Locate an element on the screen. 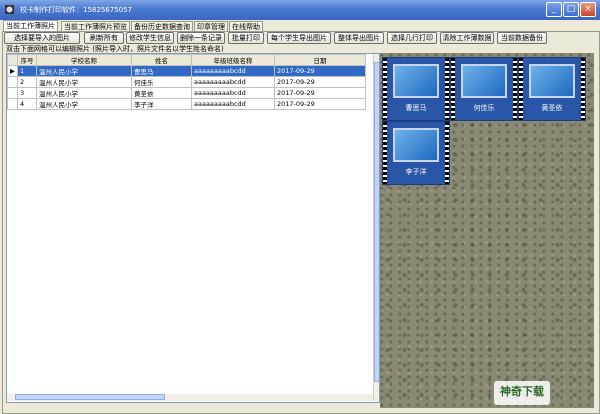 Image resolution: width=600 pixels, height=414 pixels. maximize-icon: □ is located at coordinates (571, 9).